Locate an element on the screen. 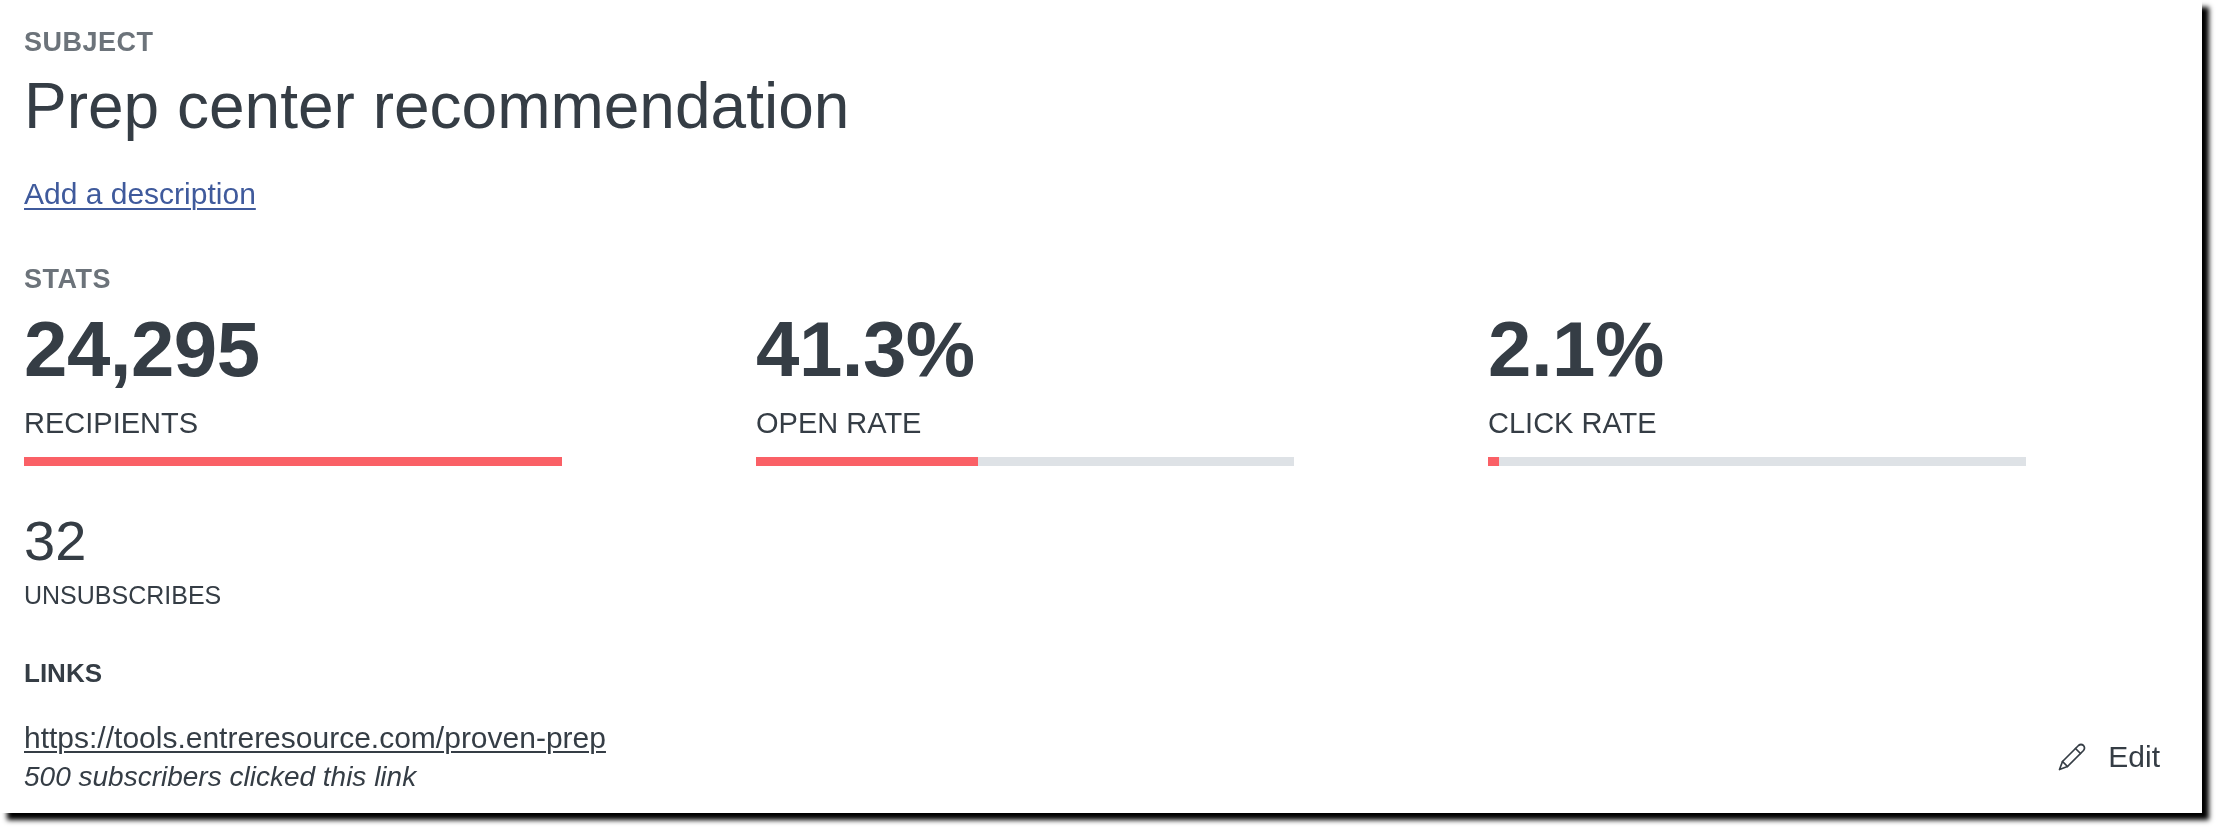  section-label: LINKS is located at coordinates (63, 674).